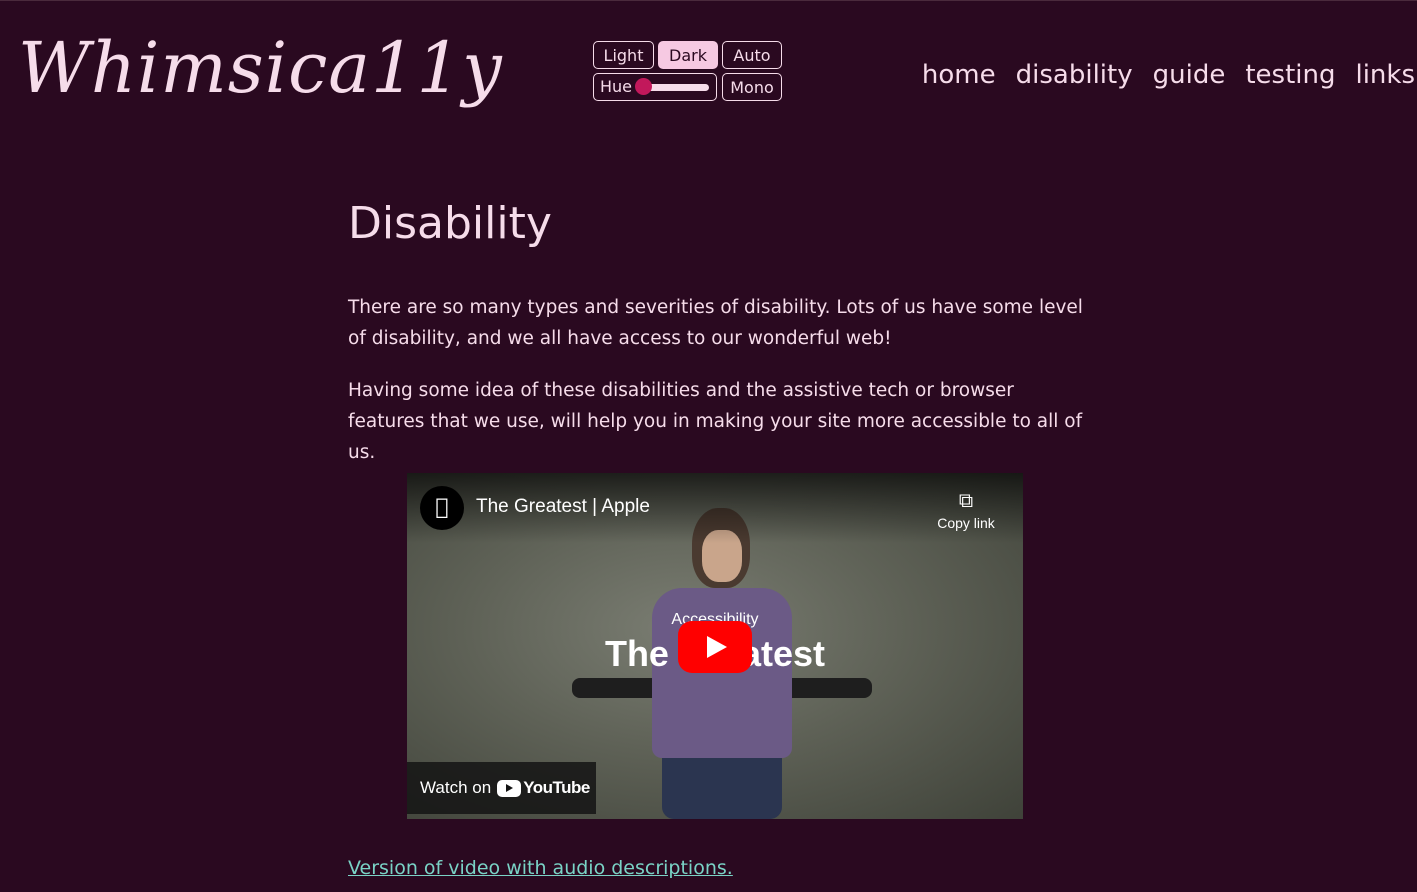 This screenshot has width=1417, height=892. I want to click on nav-home: home, so click(959, 75).